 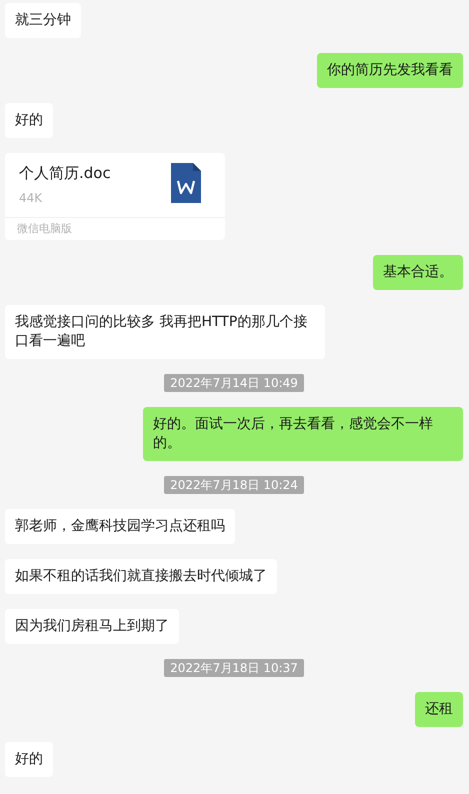 I want to click on file-name: 个人简历.doc, so click(x=65, y=173).